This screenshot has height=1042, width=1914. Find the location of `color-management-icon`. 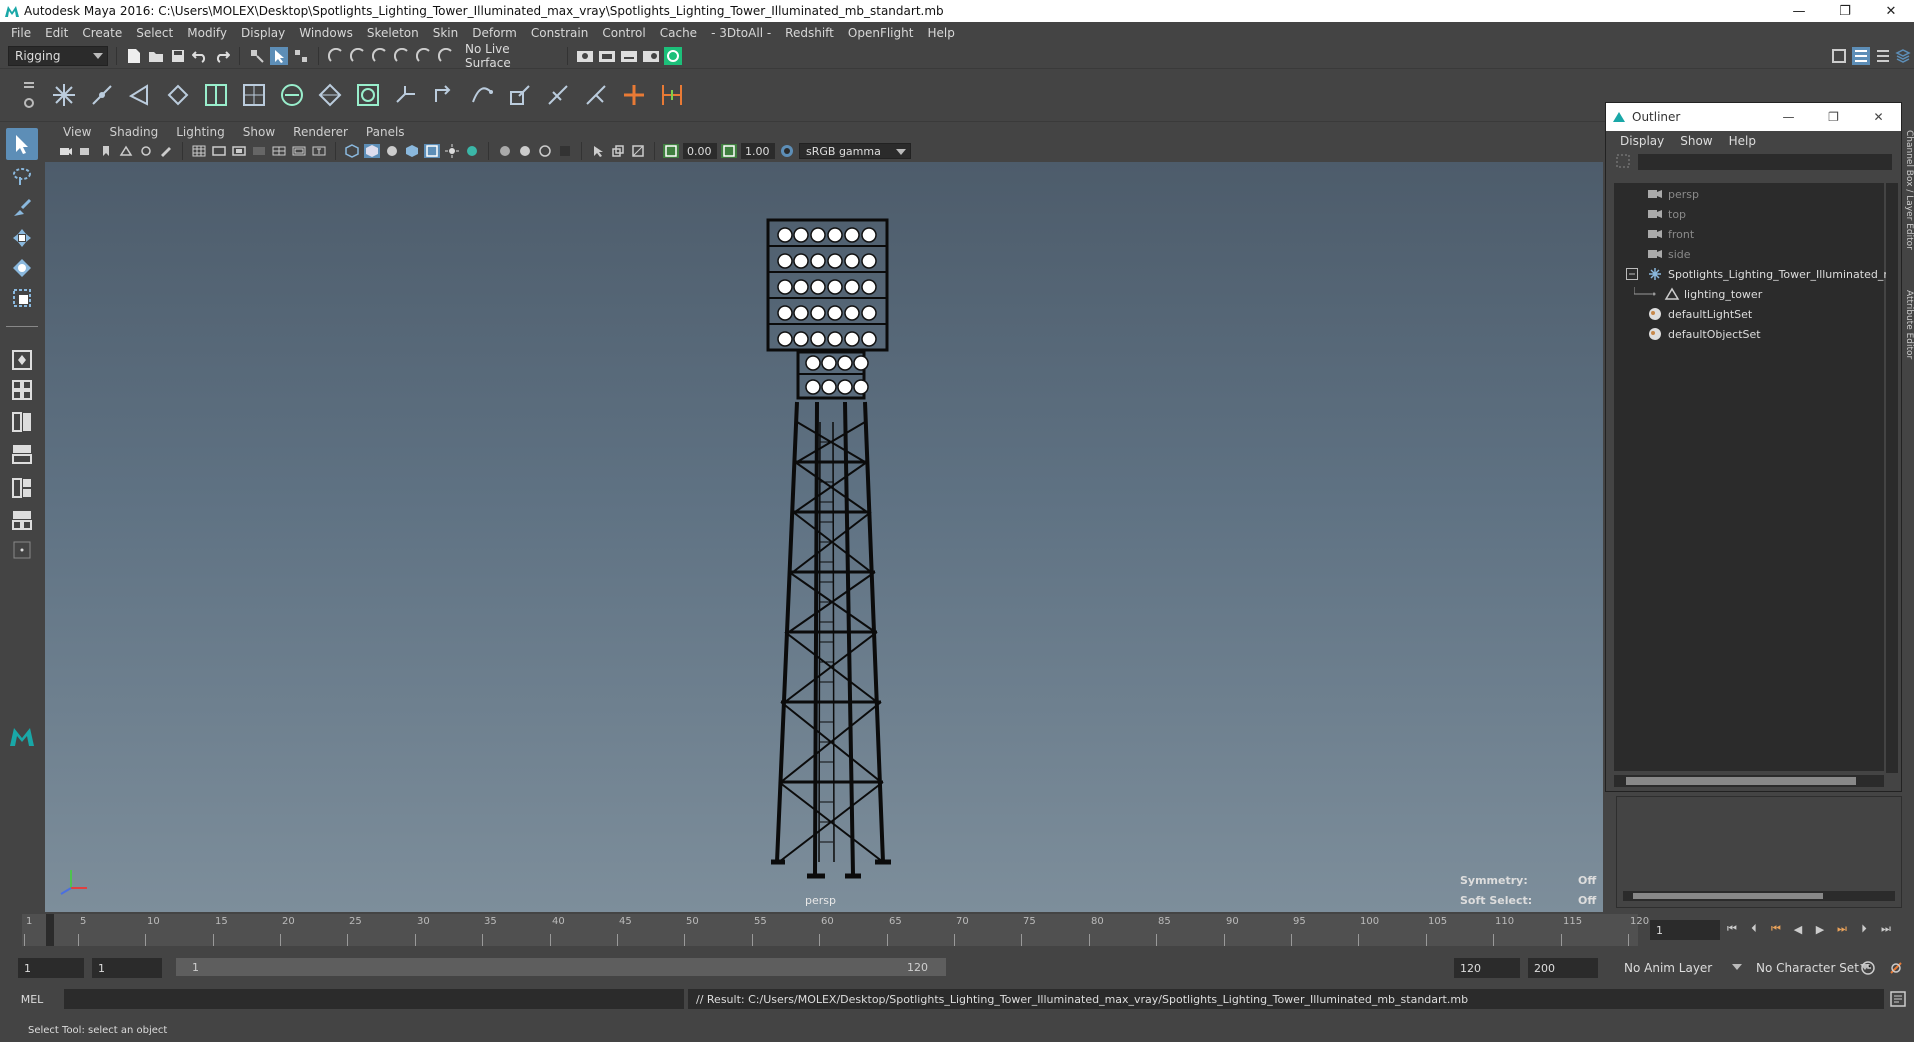

color-management-icon is located at coordinates (787, 151).